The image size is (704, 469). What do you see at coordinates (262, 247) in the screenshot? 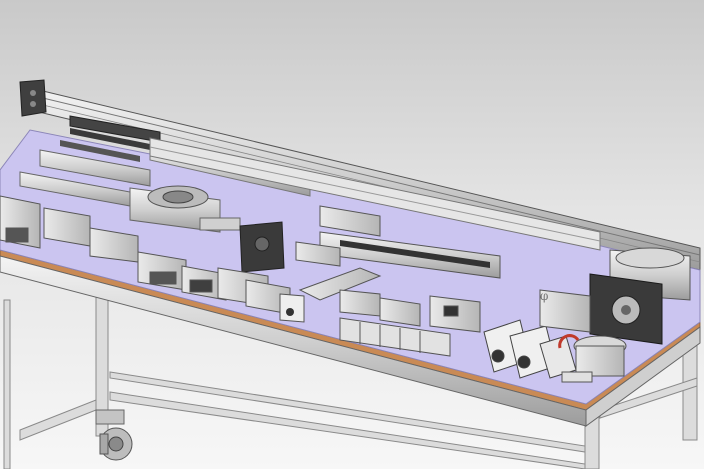
I see `mounting-bracket` at bounding box center [262, 247].